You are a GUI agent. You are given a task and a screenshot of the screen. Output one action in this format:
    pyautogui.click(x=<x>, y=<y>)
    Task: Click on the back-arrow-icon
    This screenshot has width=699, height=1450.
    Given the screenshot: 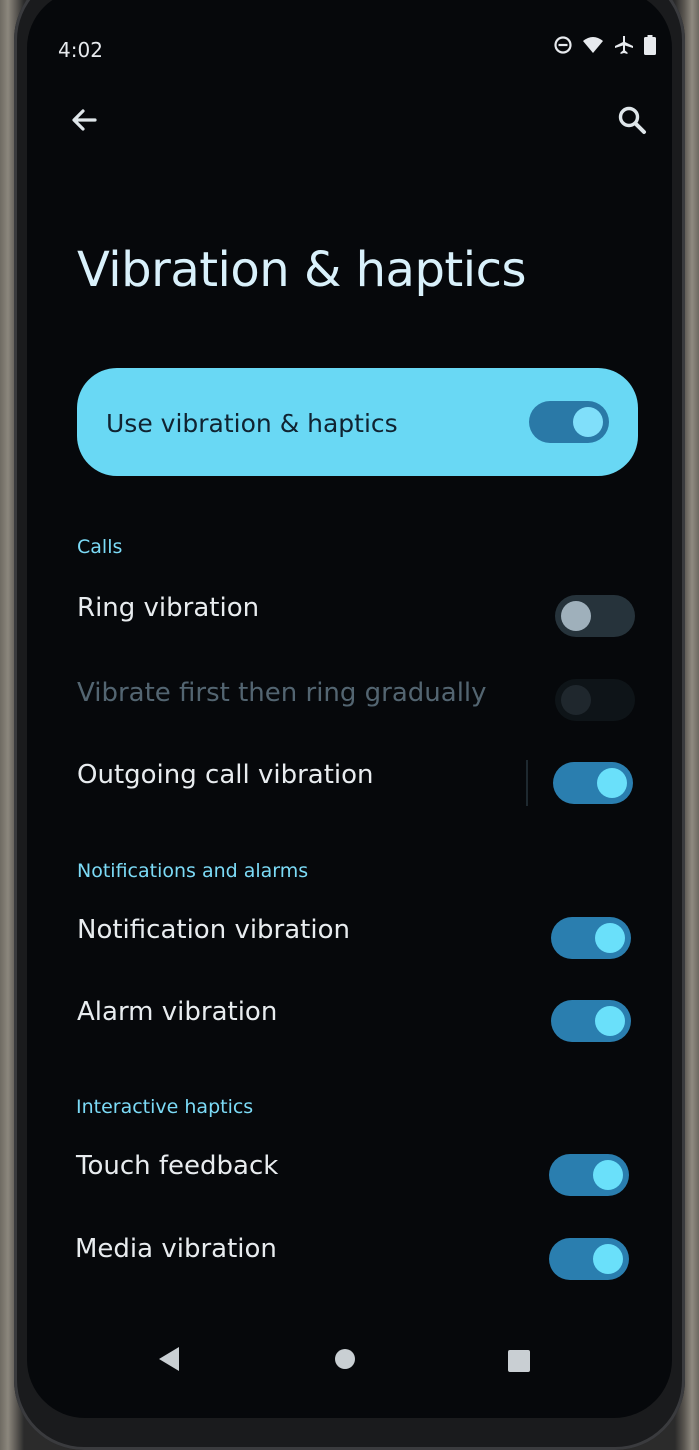 What is the action you would take?
    pyautogui.click(x=84, y=120)
    